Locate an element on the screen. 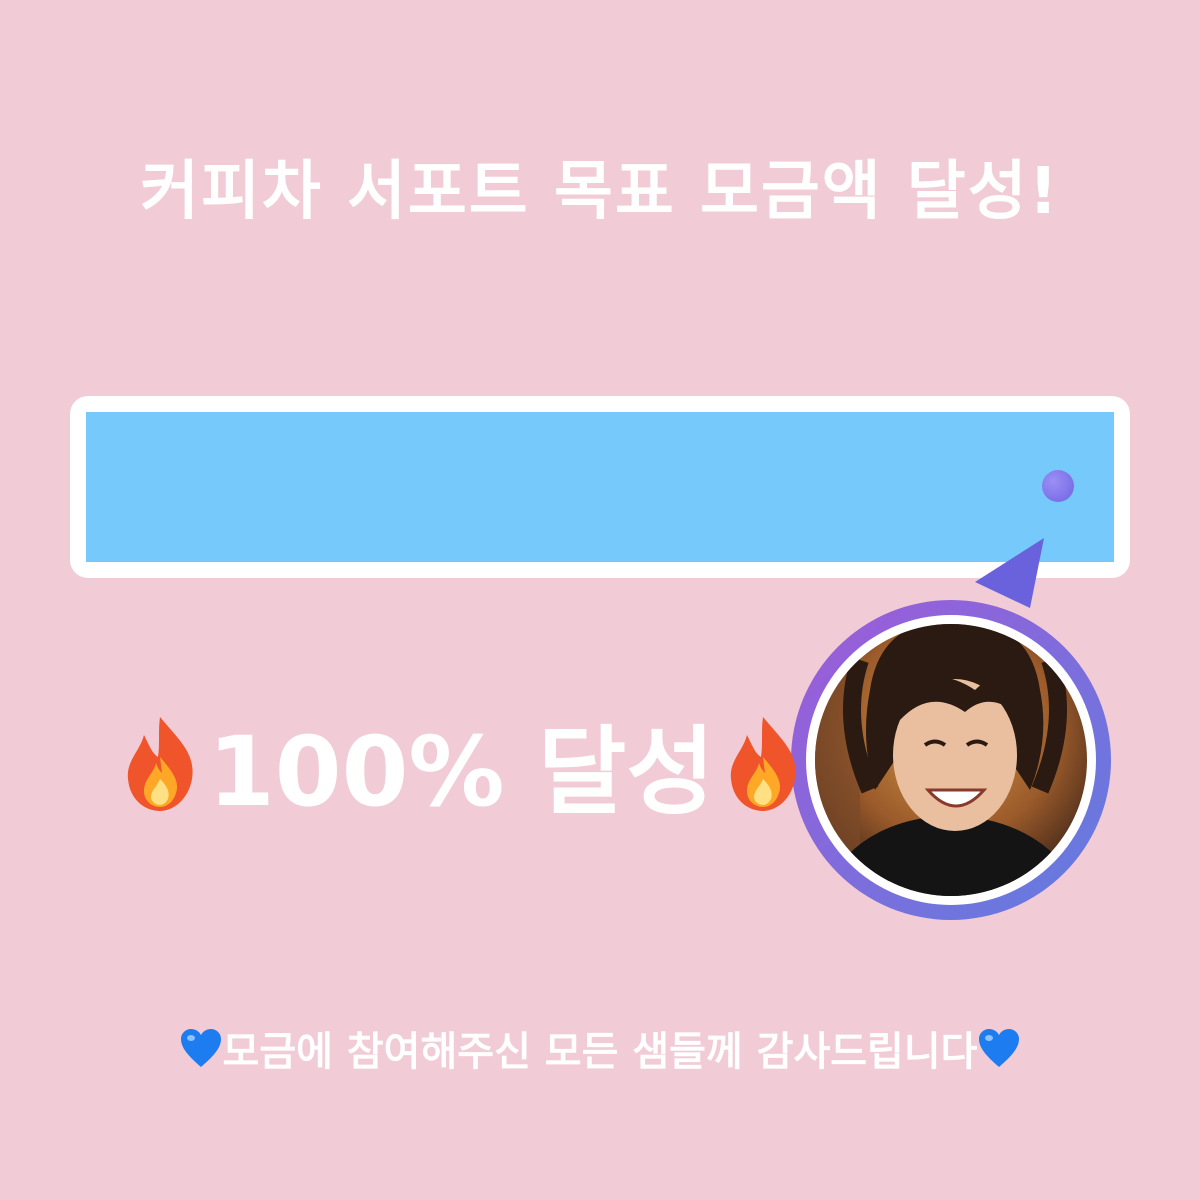 The image size is (1200, 1200). thanks-message: 모금에 참여해주신 모든 샘들께 감사드립니다 is located at coordinates (600, 1048).